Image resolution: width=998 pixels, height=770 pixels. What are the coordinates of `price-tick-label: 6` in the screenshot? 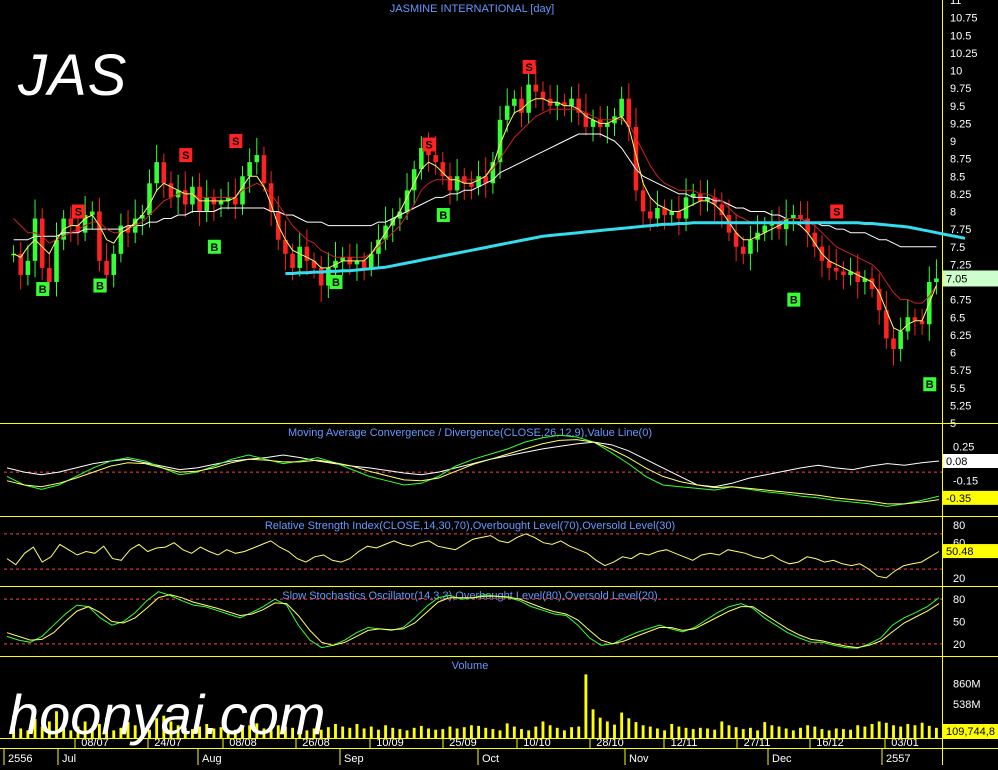 It's located at (953, 354).